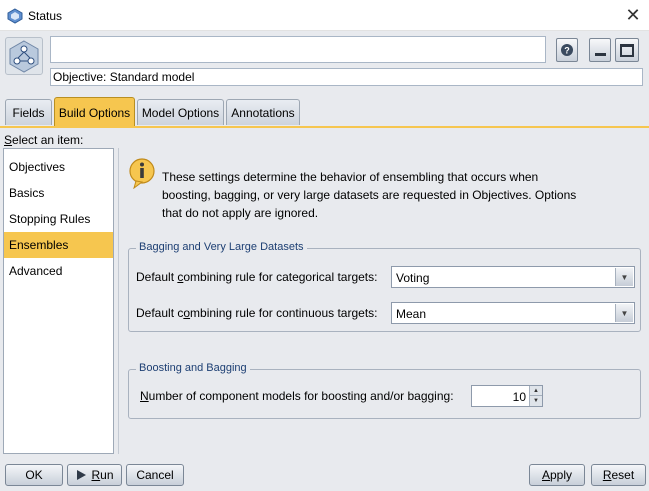 This screenshot has height=491, width=649. I want to click on component-models-value: 10, so click(519, 397).